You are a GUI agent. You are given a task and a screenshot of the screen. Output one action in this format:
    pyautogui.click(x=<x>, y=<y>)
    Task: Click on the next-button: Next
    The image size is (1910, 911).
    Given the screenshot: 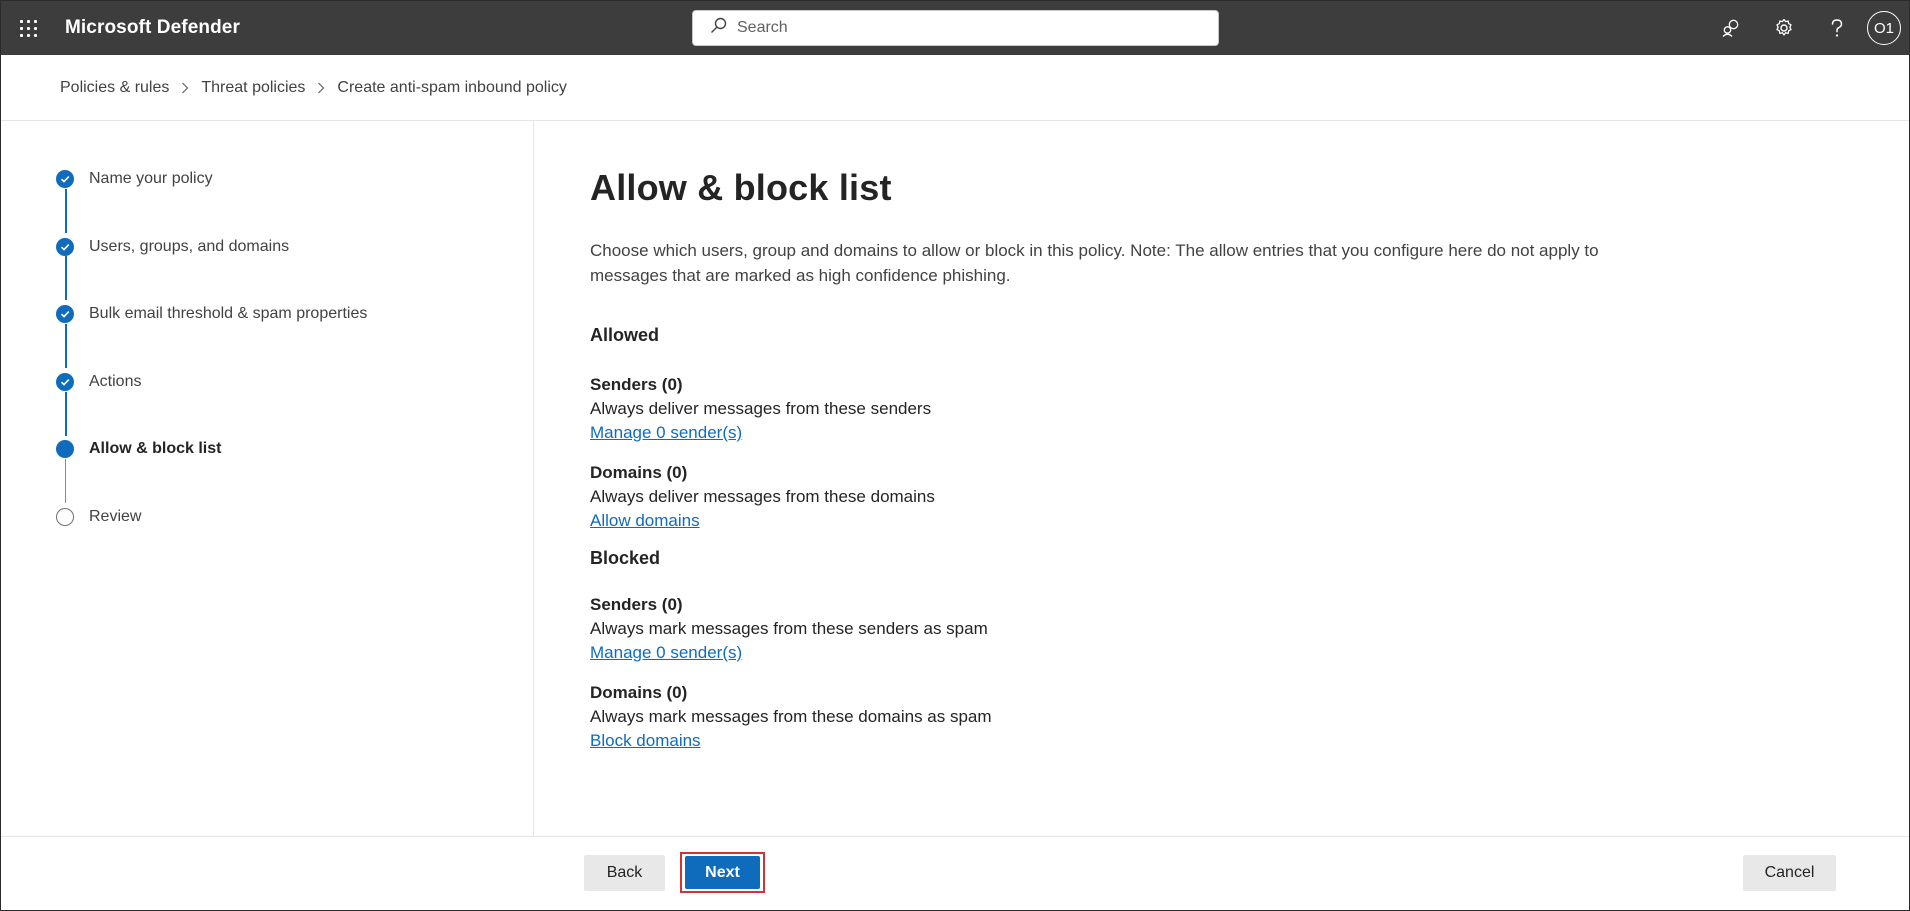 What is the action you would take?
    pyautogui.click(x=722, y=872)
    